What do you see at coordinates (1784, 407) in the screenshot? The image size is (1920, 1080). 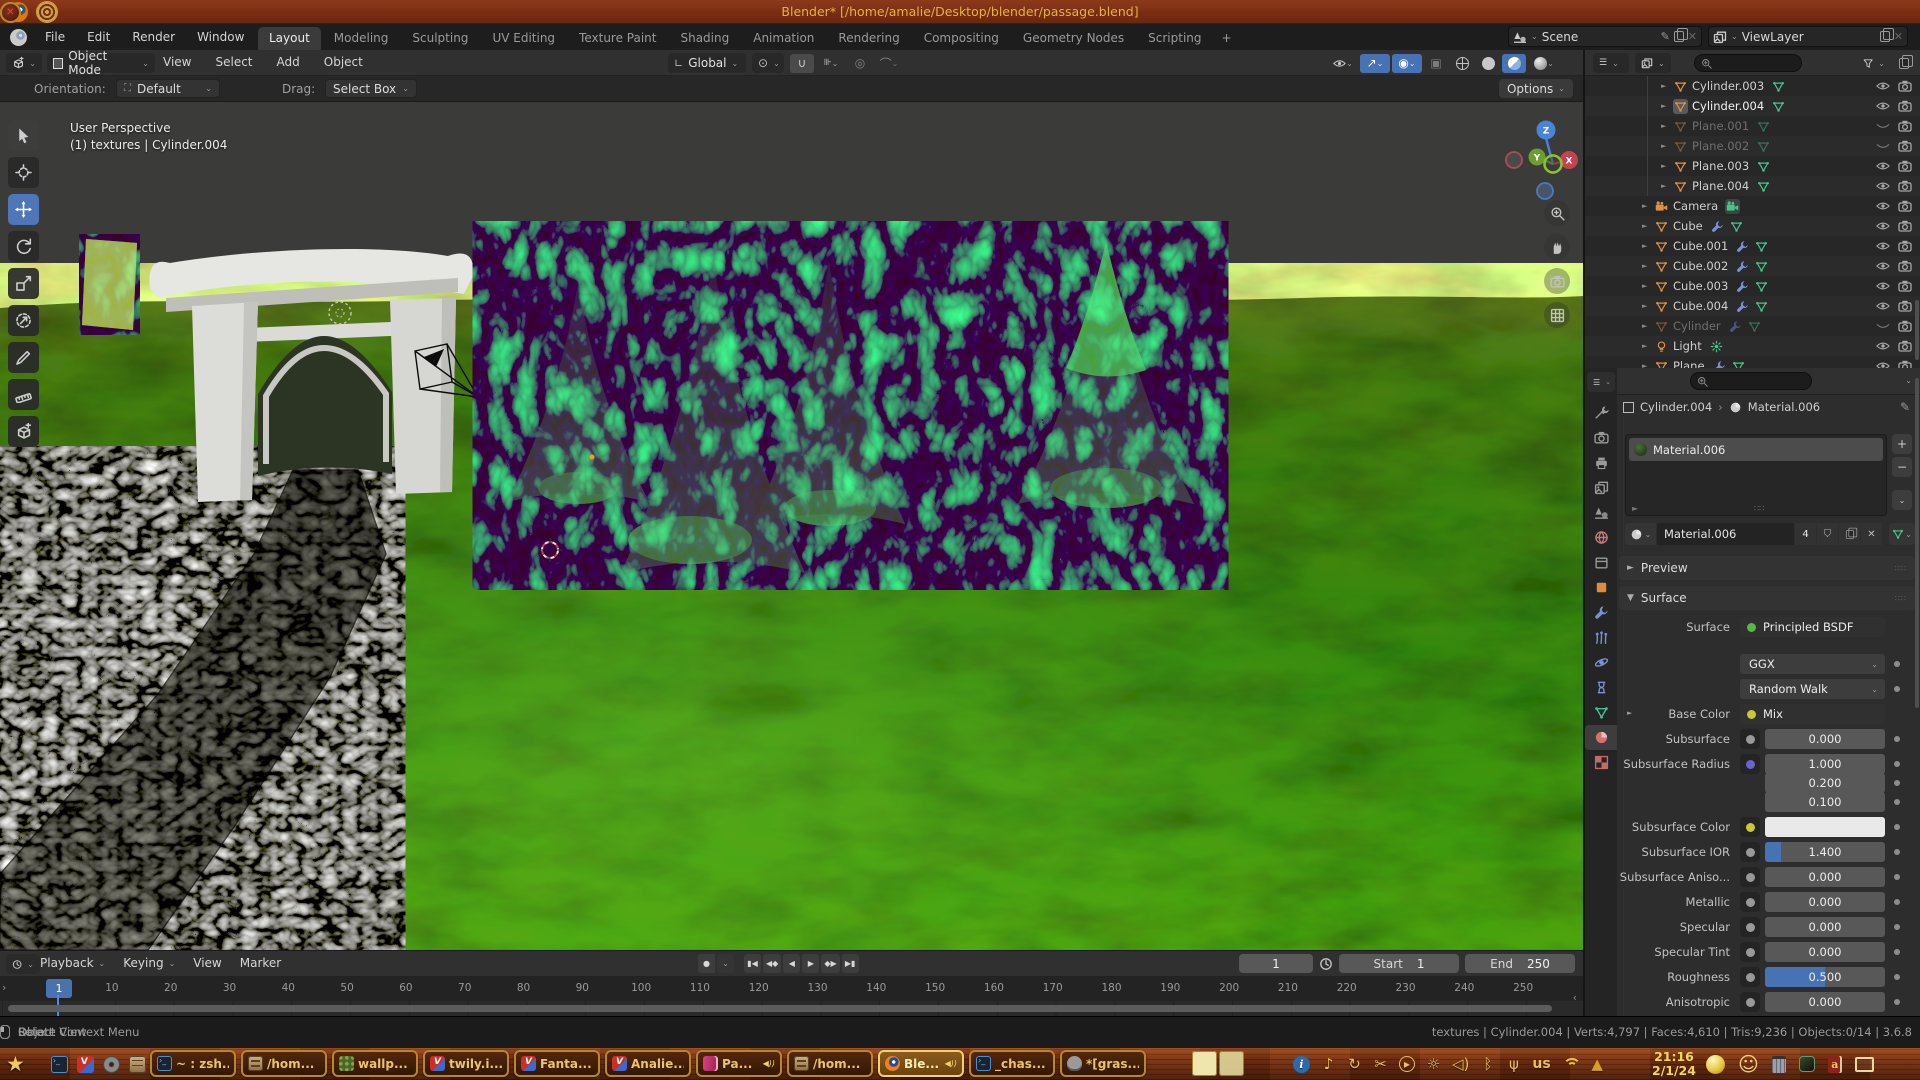 I see `breadcrumb-material: Material.006` at bounding box center [1784, 407].